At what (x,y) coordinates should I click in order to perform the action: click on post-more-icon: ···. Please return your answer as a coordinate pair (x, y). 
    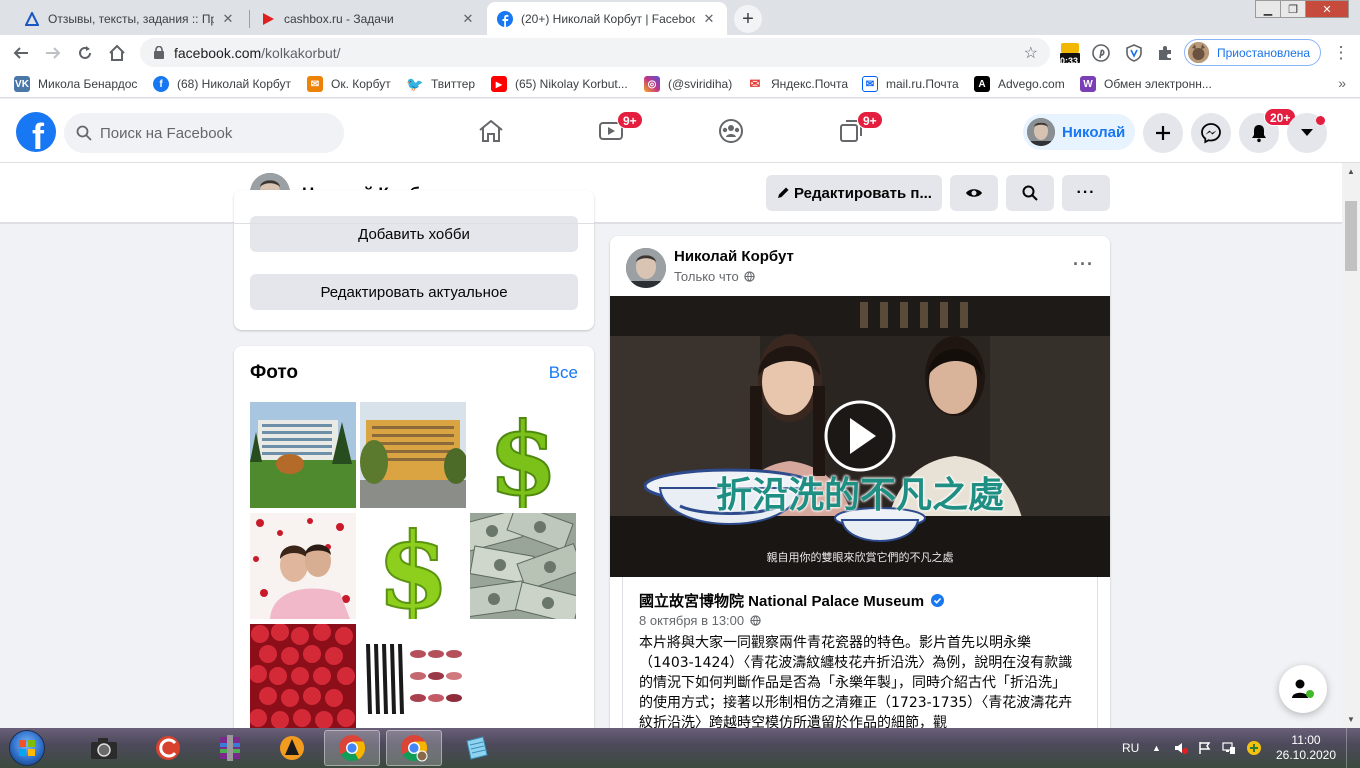
    Looking at the image, I should click on (1083, 264).